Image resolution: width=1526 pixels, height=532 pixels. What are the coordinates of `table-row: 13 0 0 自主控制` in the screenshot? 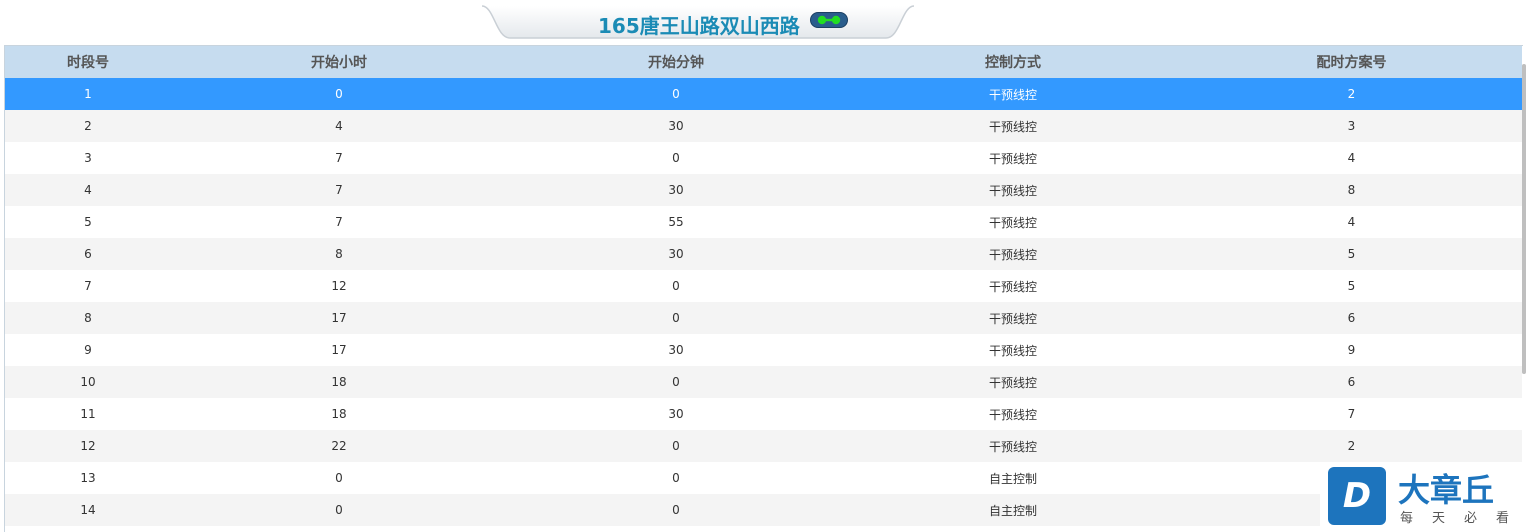 It's located at (763, 478).